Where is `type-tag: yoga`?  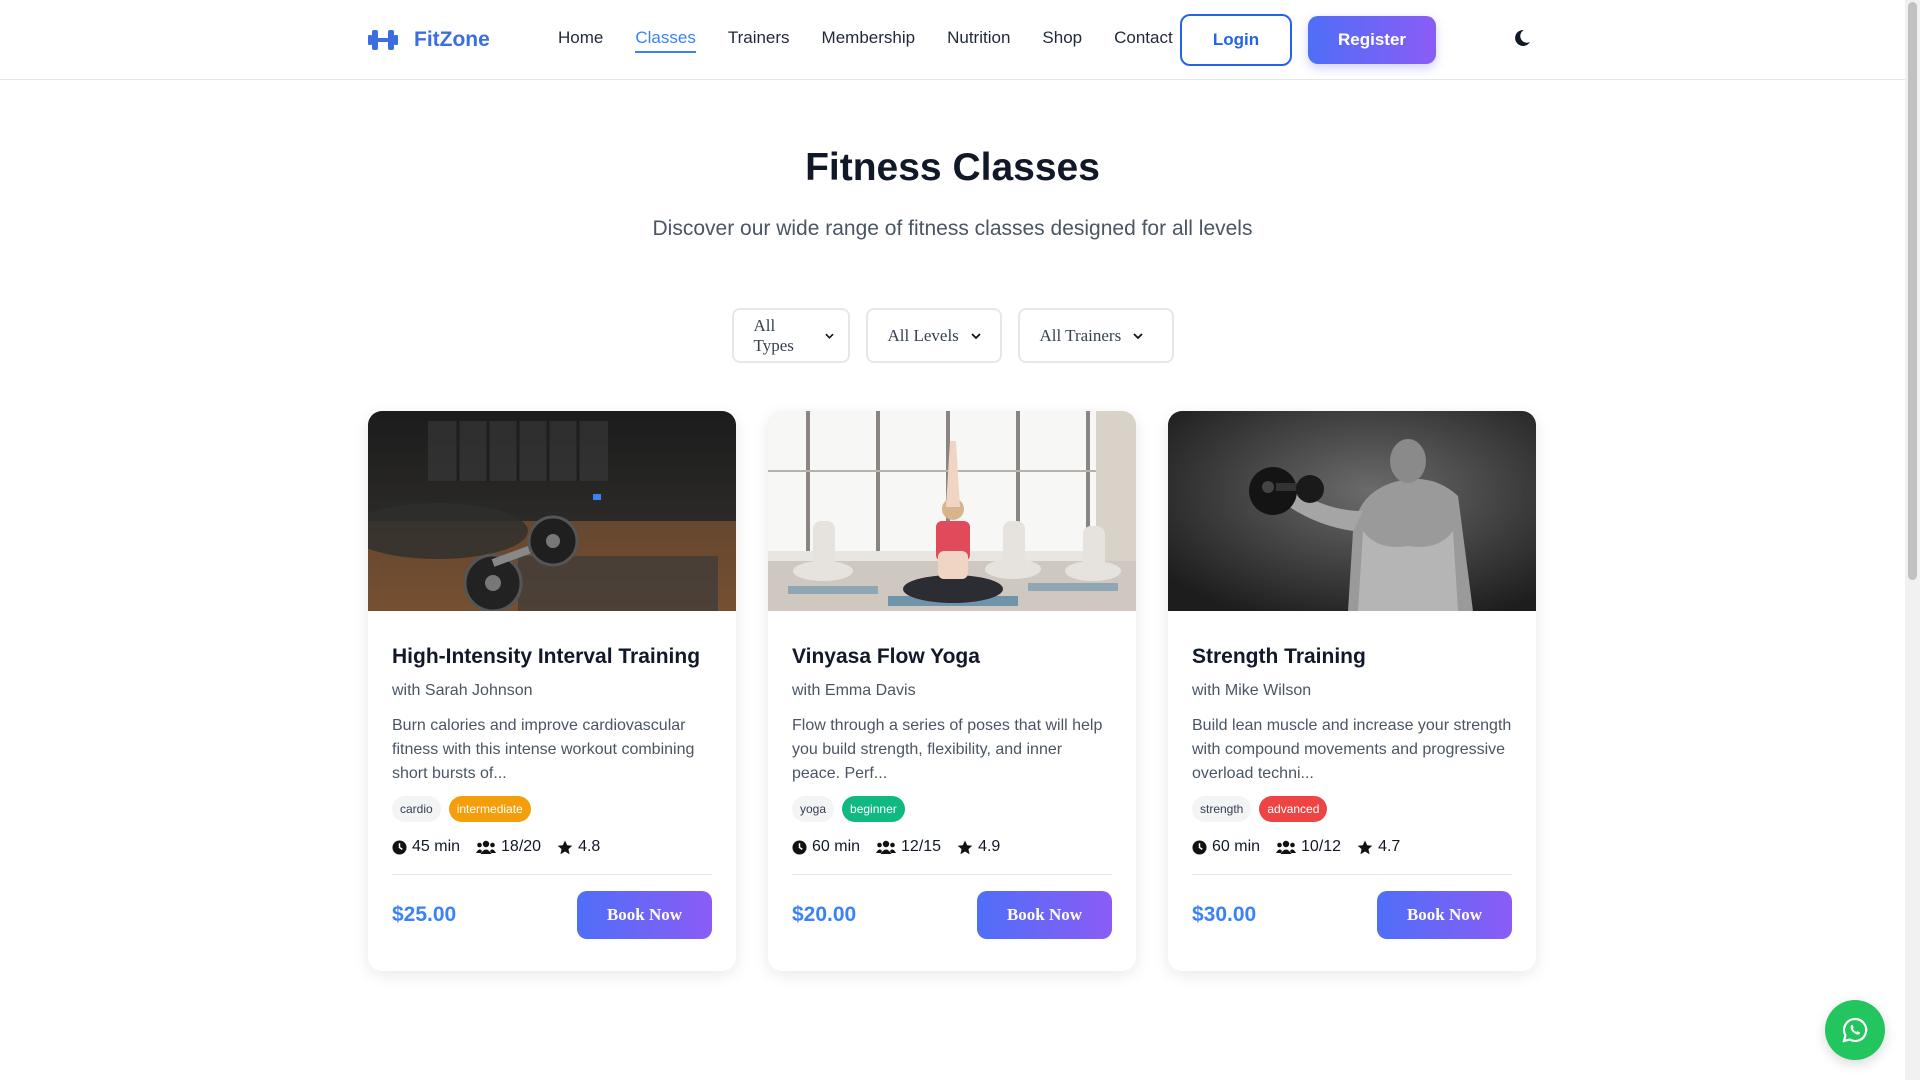 type-tag: yoga is located at coordinates (813, 809).